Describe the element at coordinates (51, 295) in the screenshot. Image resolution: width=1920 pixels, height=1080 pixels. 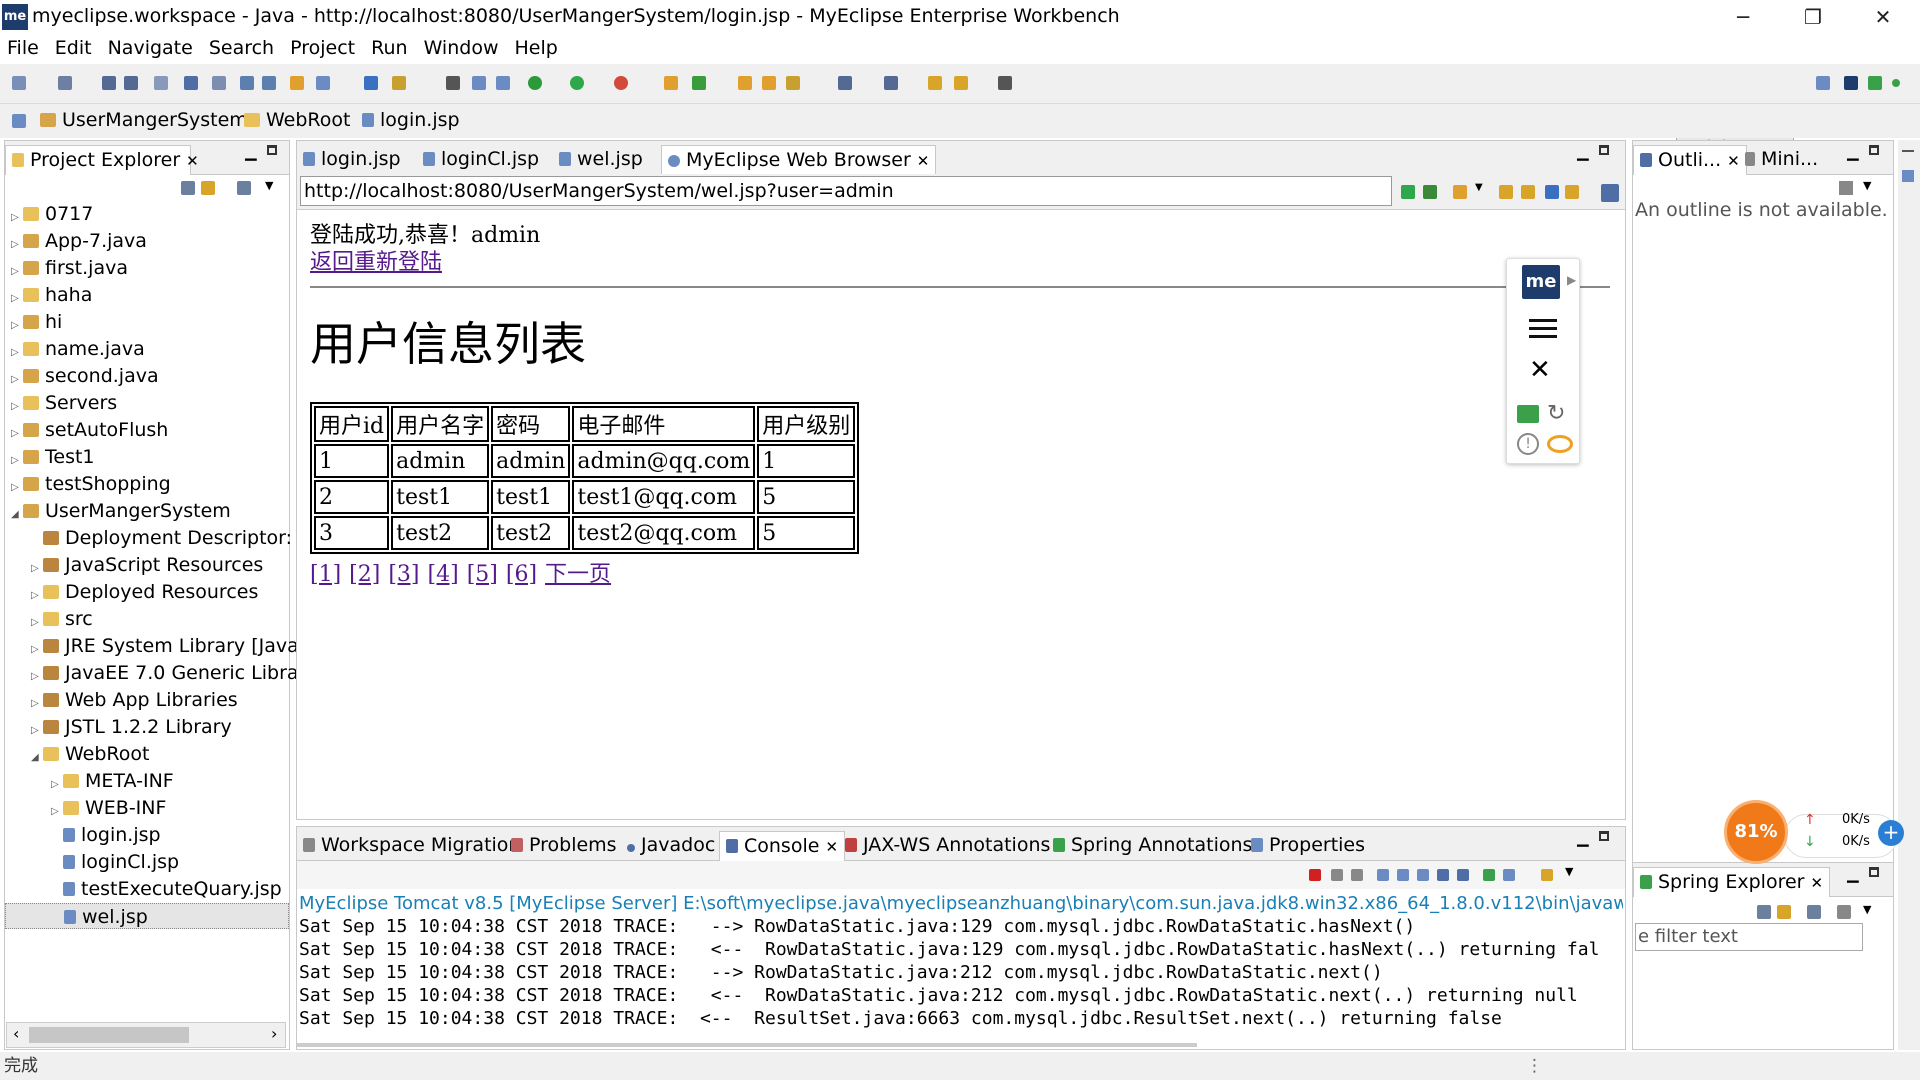
I see `tree-item: ▷ haha` at that location.